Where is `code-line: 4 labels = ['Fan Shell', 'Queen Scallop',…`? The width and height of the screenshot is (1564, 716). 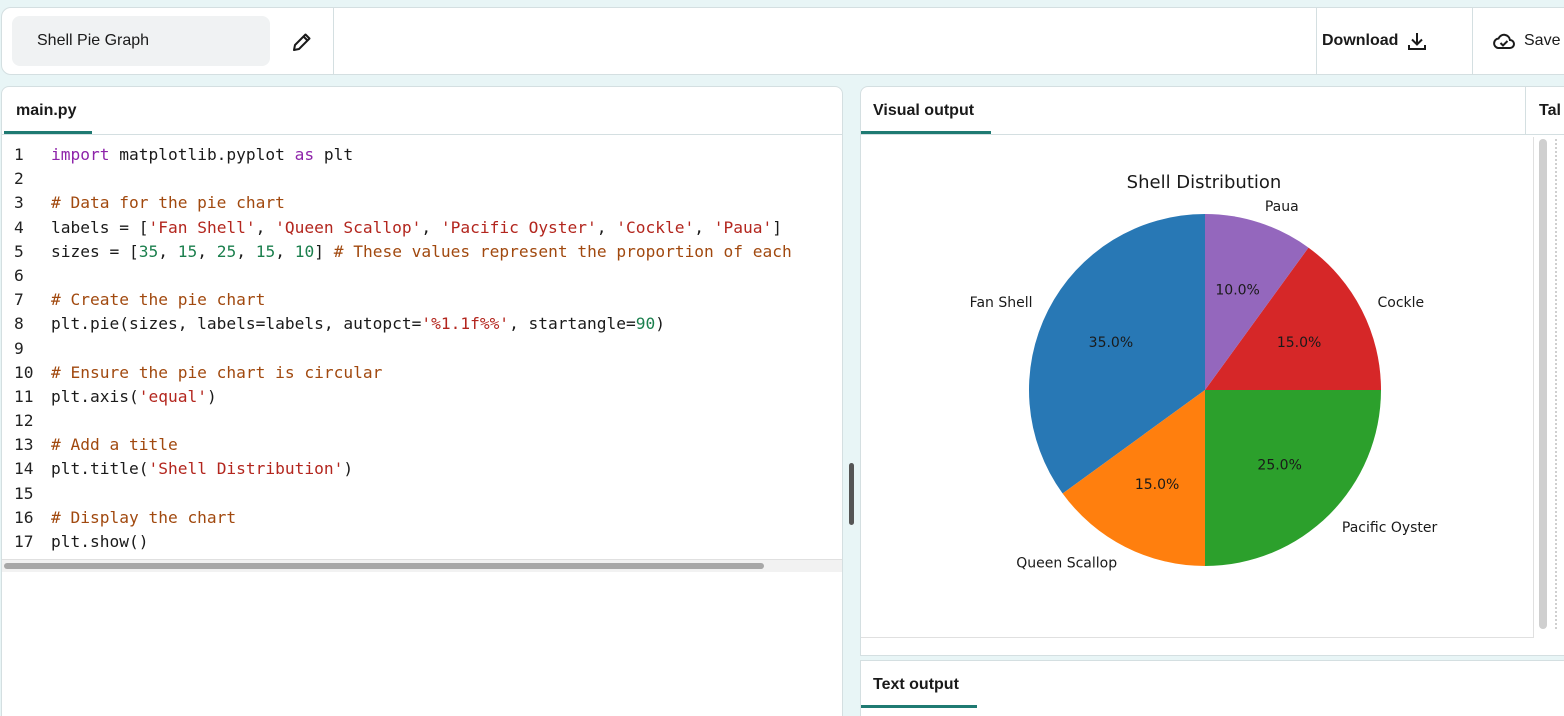 code-line: 4 labels = ['Fan Shell', 'Queen Scallop',… is located at coordinates (422, 228).